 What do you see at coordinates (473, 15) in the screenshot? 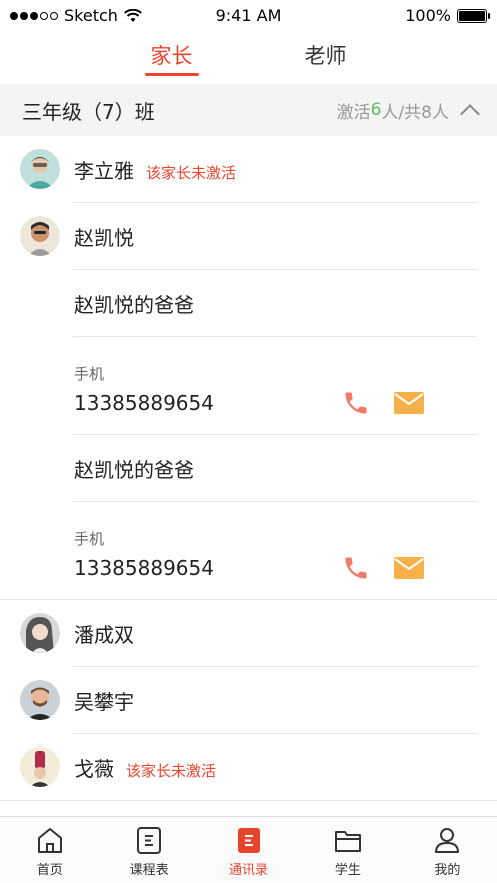
I see `battery-icon` at bounding box center [473, 15].